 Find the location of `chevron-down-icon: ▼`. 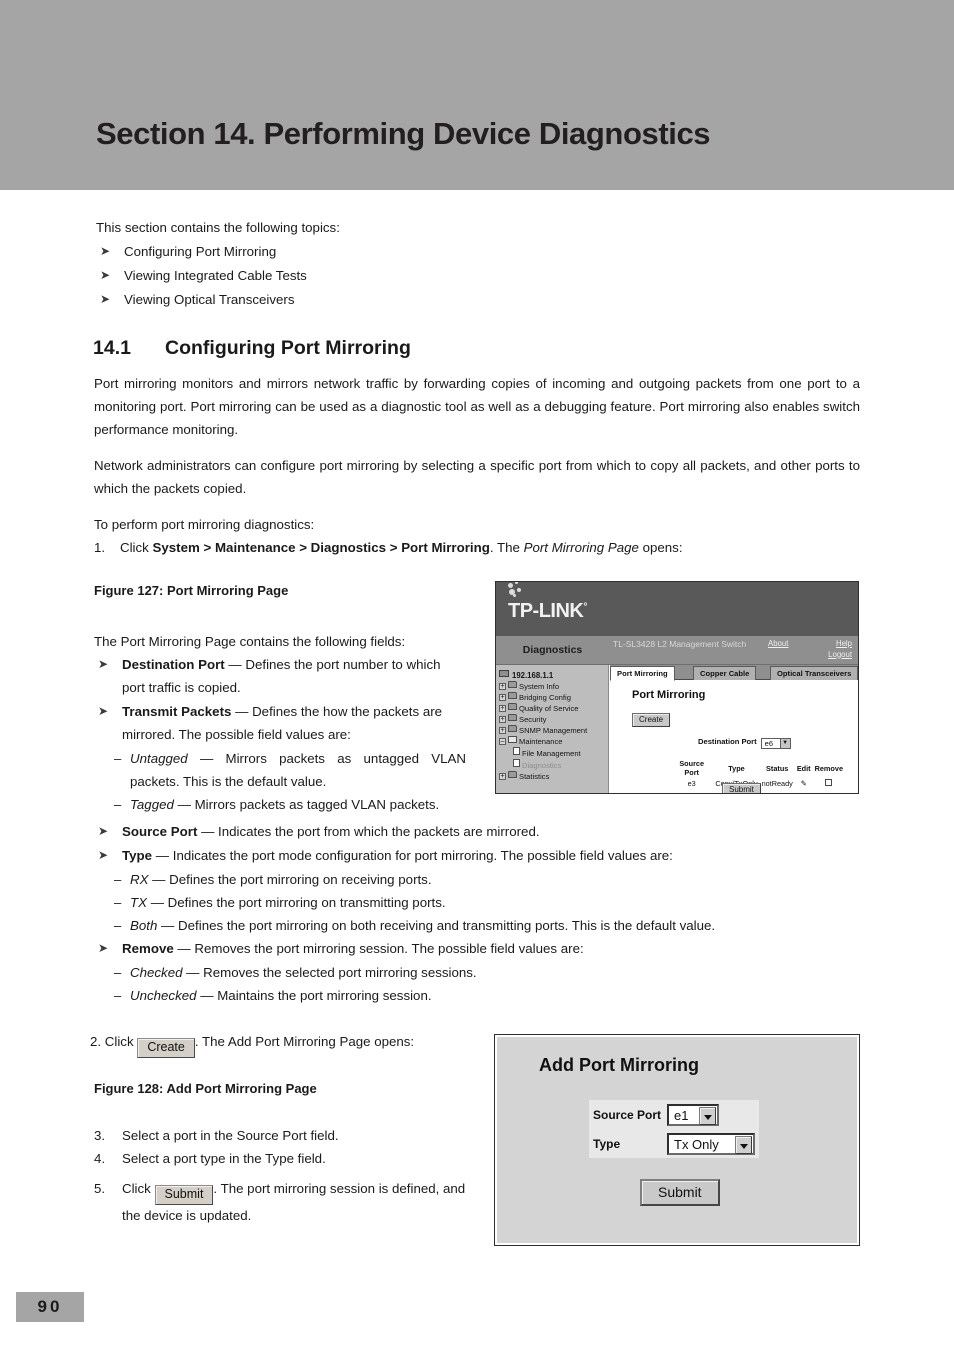

chevron-down-icon: ▼ is located at coordinates (784, 743).